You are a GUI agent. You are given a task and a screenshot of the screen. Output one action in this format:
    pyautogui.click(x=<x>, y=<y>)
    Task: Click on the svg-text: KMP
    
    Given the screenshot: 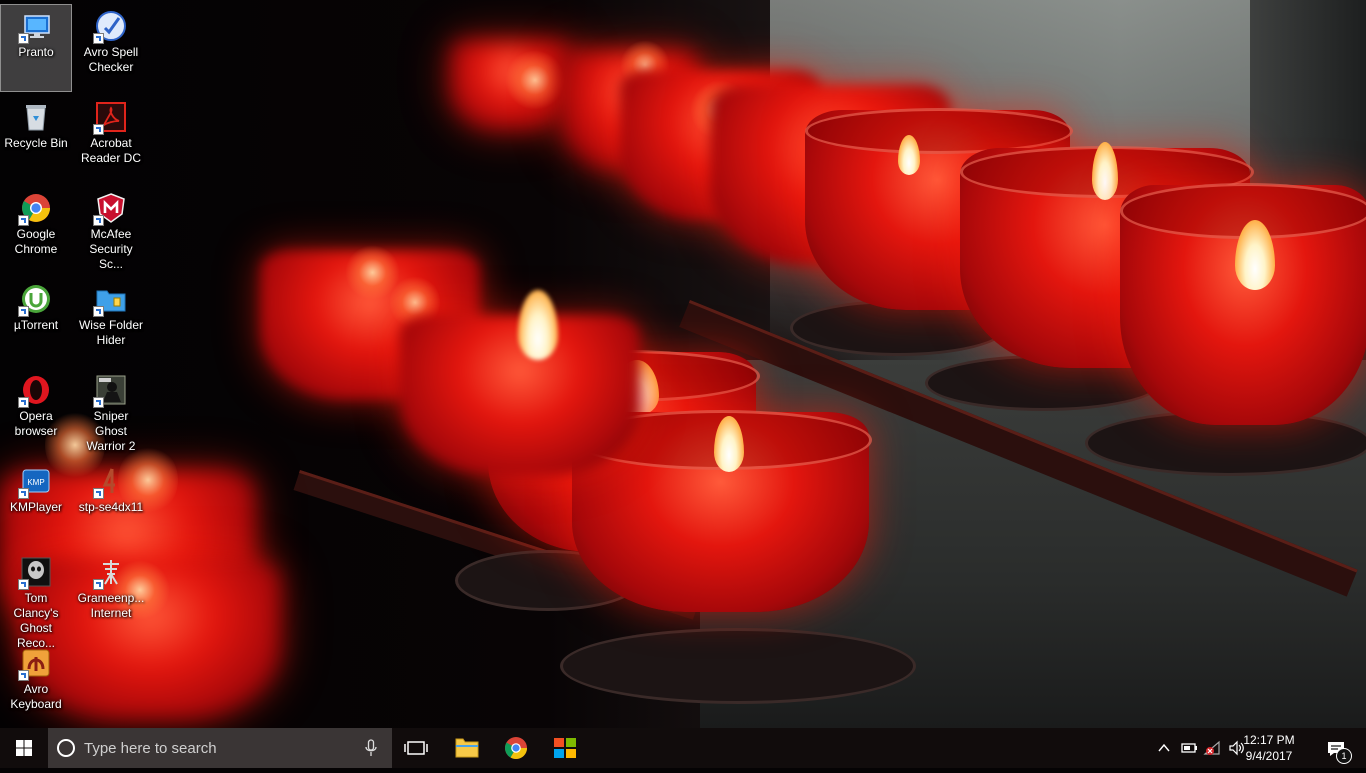 What is the action you would take?
    pyautogui.click(x=35, y=482)
    